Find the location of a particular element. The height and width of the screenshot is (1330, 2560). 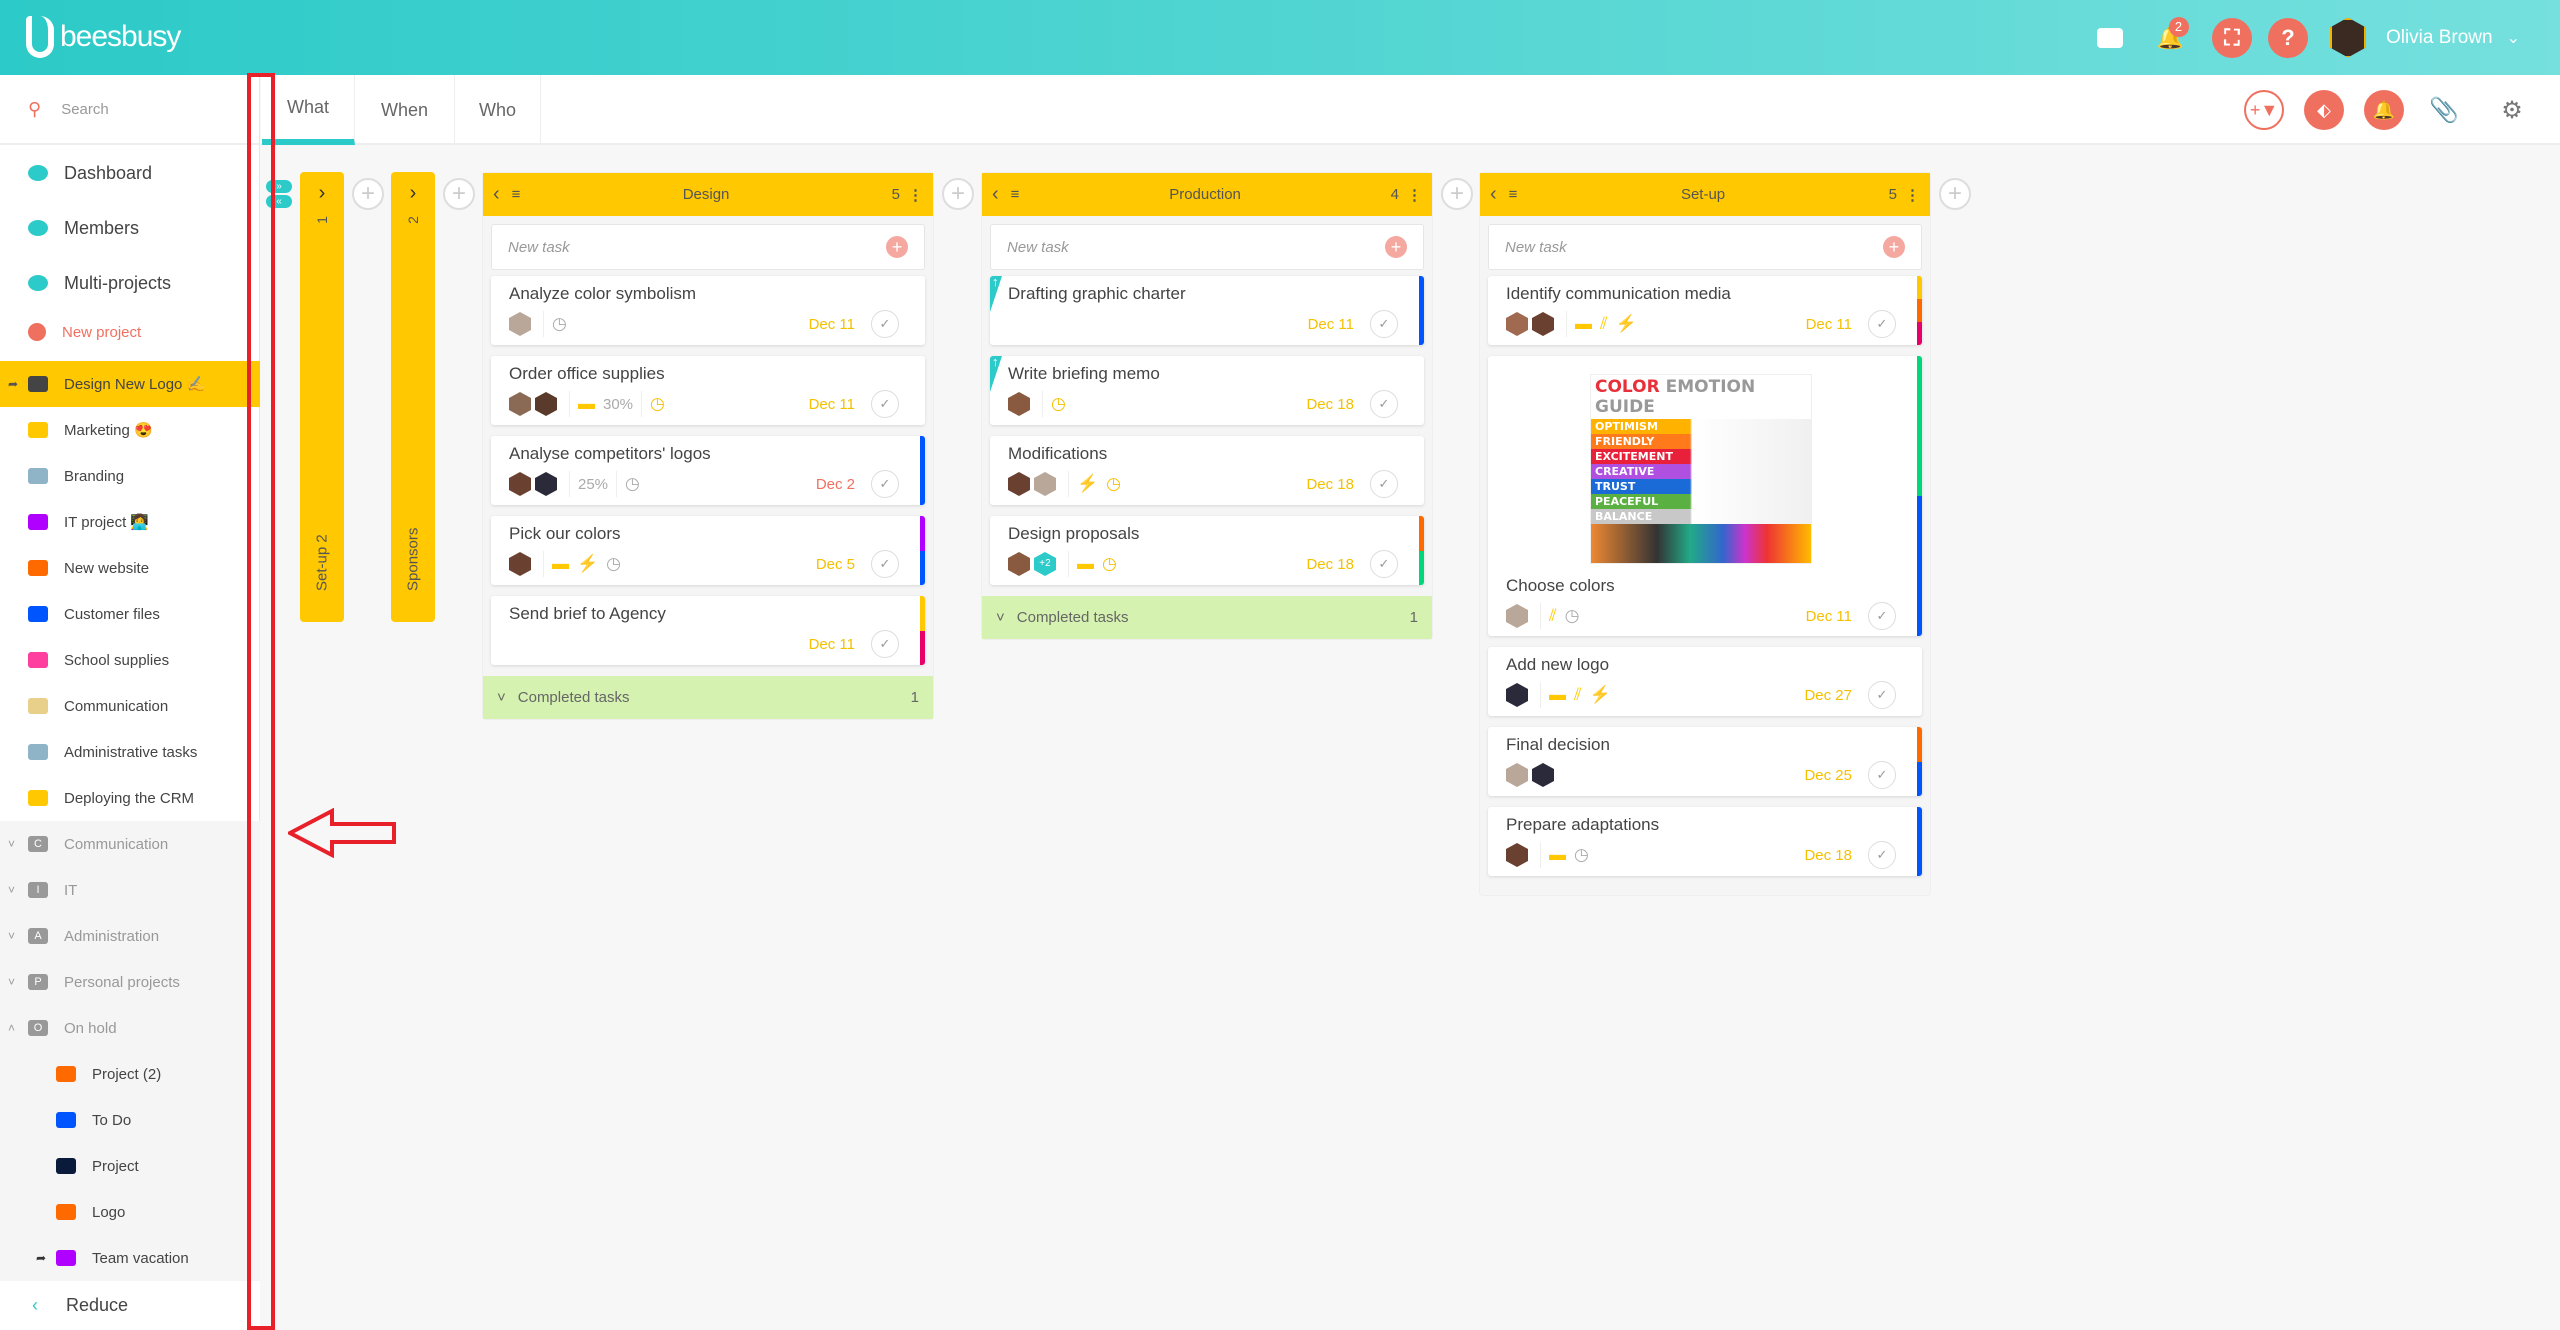

sidebar-project: Project is located at coordinates (130, 1166).